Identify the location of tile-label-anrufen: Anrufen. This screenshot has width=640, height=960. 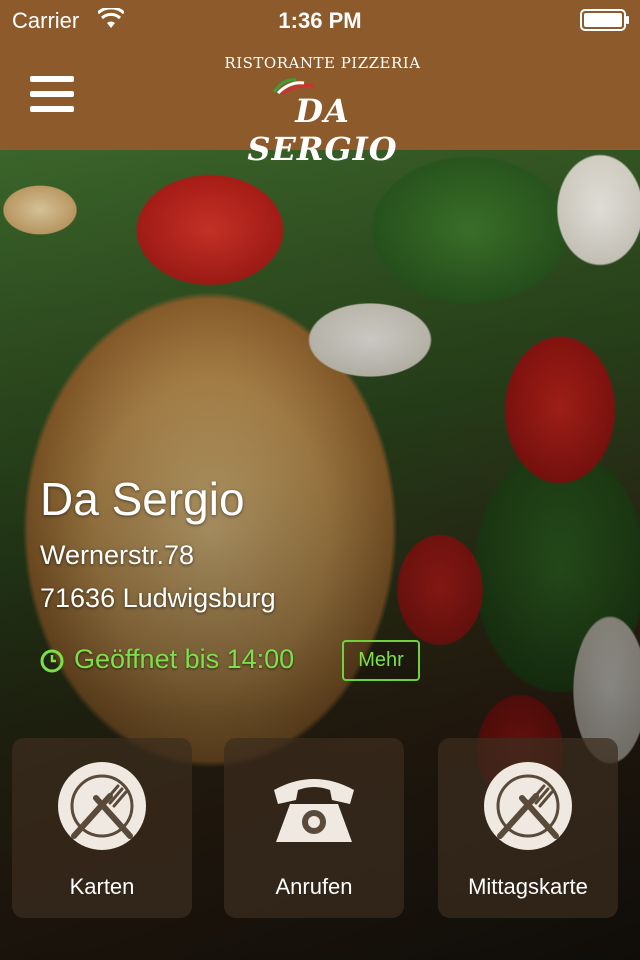
(314, 886).